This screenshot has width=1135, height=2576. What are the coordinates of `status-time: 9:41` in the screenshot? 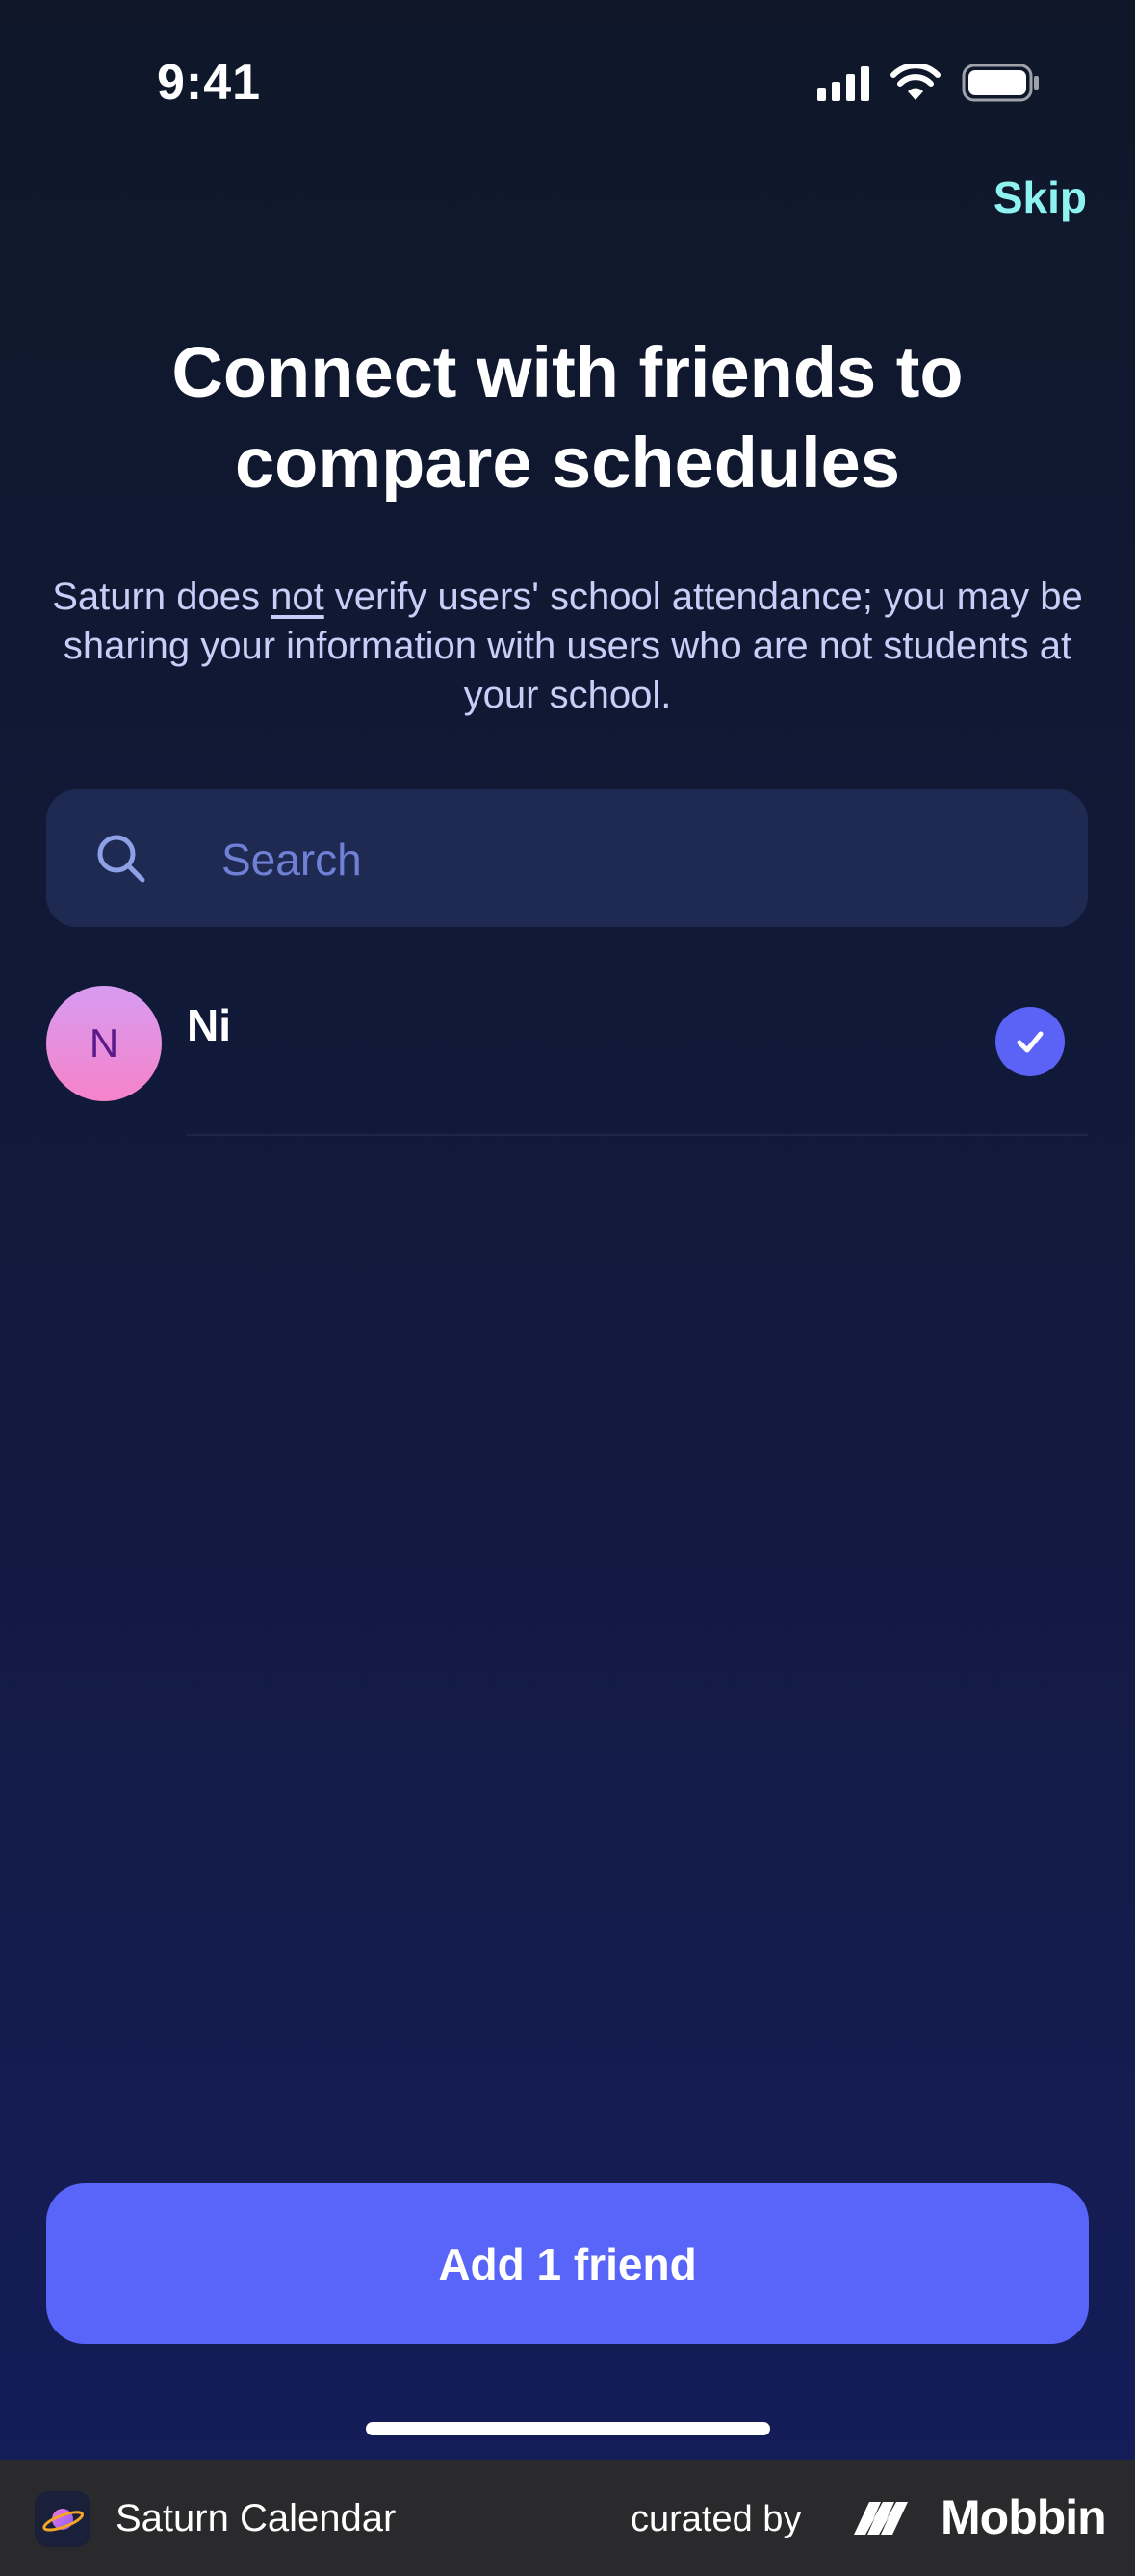 It's located at (209, 83).